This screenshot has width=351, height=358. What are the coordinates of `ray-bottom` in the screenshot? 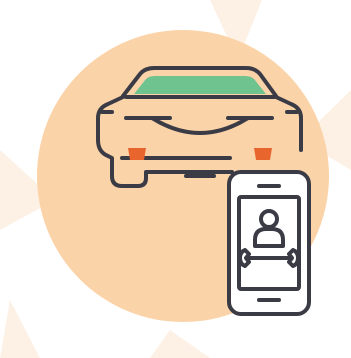 It's located at (180, 344).